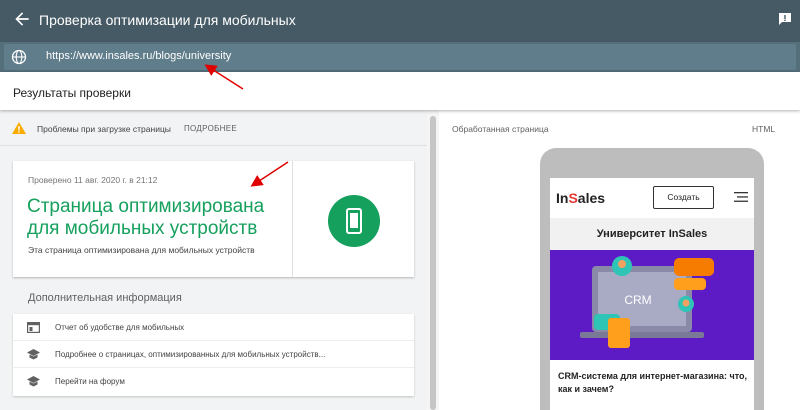  Describe the element at coordinates (105, 298) in the screenshot. I see `additional-info-heading: Дополнительная информация` at that location.